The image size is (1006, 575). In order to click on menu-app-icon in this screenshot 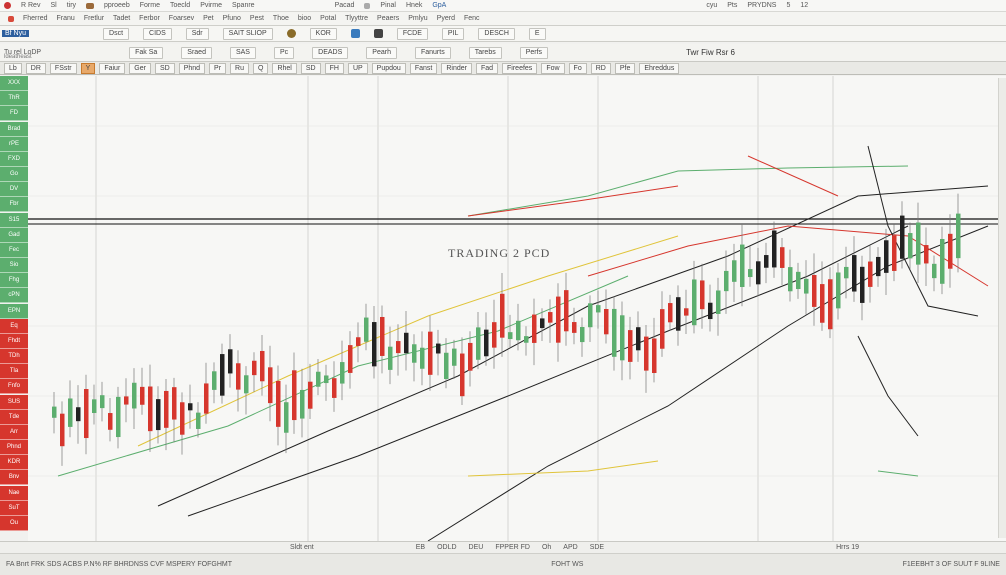, I will do `click(11, 18)`.